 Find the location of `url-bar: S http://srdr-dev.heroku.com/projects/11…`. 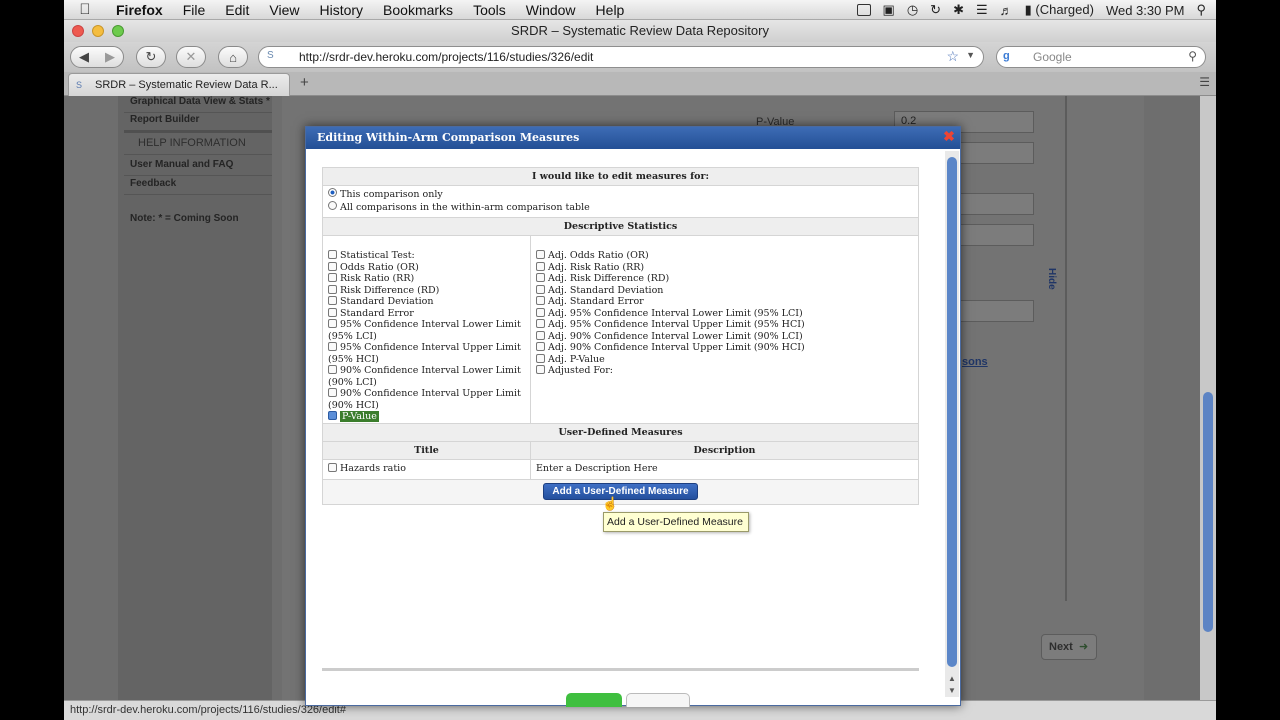

url-bar: S http://srdr-dev.heroku.com/projects/11… is located at coordinates (621, 57).